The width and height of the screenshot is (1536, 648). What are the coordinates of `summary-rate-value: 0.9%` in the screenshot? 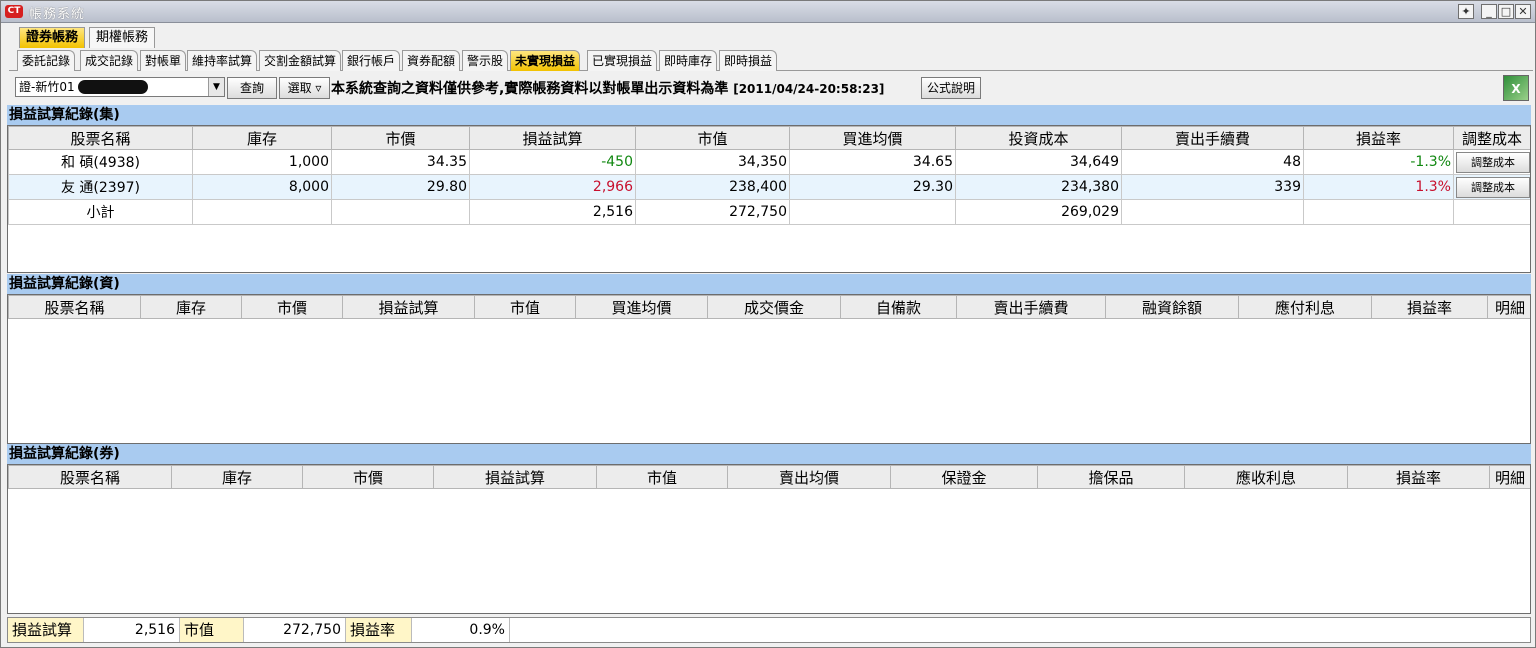 It's located at (461, 630).